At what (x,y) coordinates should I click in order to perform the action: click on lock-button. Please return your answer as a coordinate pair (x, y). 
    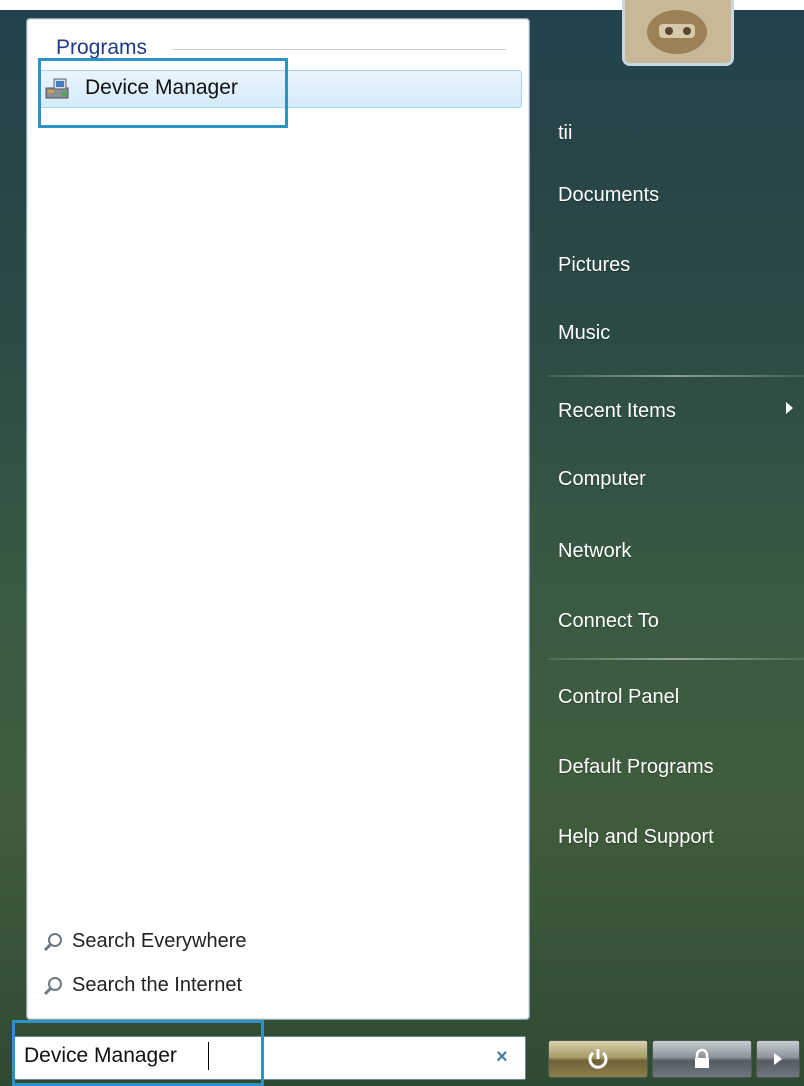
    Looking at the image, I should click on (702, 1059).